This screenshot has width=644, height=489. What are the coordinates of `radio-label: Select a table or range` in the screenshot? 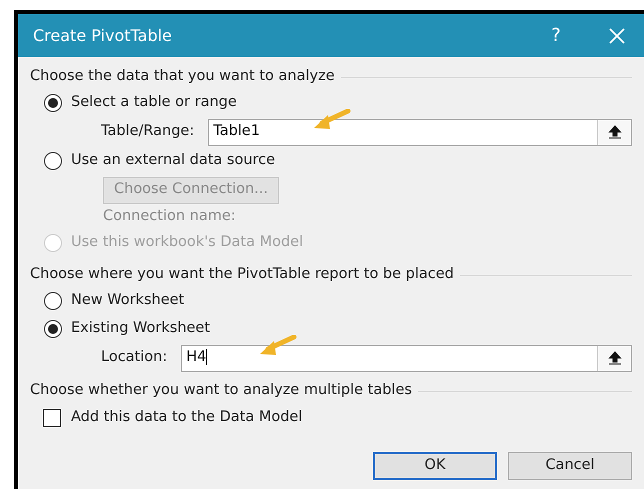 It's located at (154, 102).